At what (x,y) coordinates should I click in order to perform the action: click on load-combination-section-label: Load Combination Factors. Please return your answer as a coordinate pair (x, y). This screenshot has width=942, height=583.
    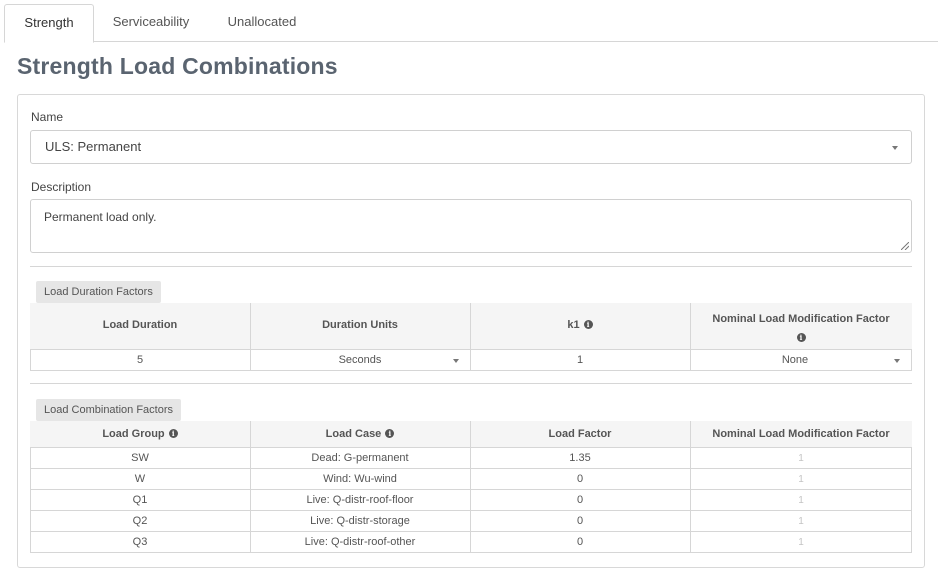
    Looking at the image, I should click on (109, 410).